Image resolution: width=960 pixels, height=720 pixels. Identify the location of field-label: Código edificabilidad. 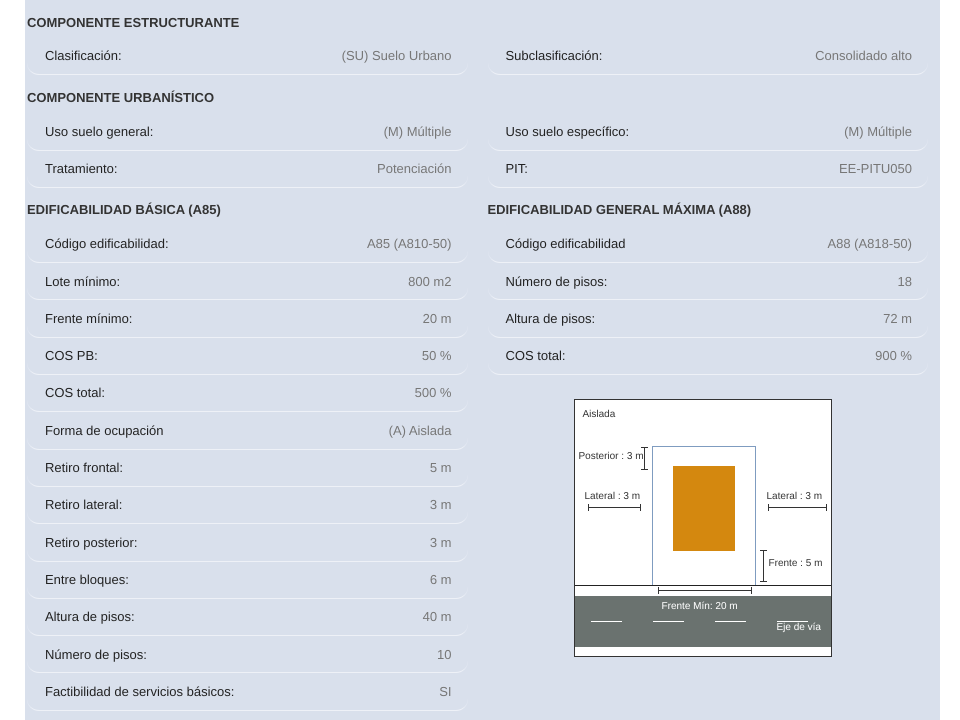
(566, 244).